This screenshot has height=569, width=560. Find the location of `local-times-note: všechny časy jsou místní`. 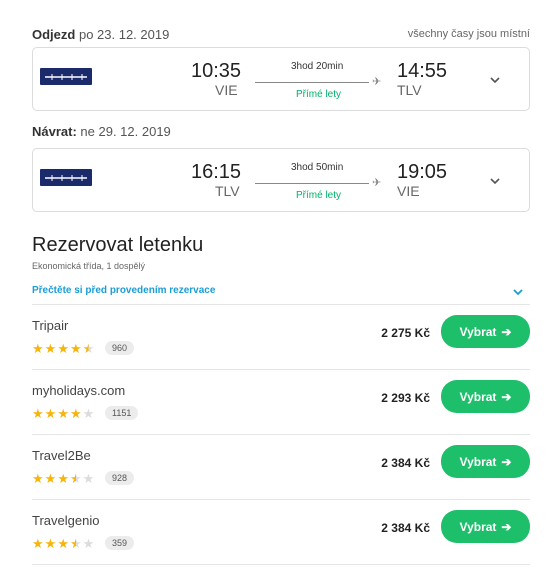

local-times-note: všechny časy jsou místní is located at coordinates (468, 34).